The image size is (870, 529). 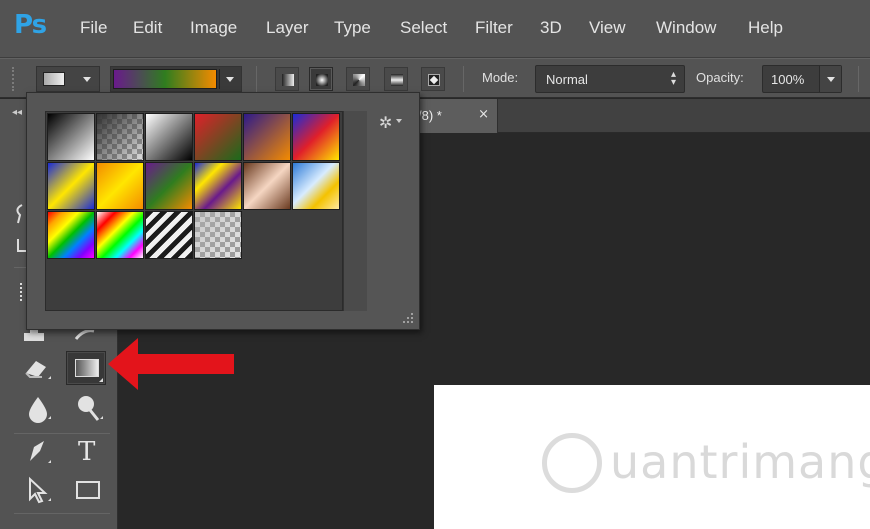 I want to click on gradient-editor-button, so click(x=176, y=79).